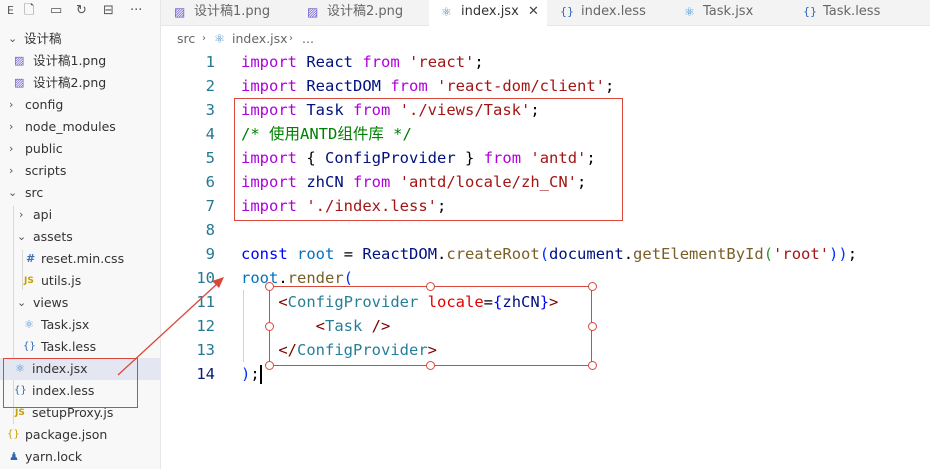 The image size is (930, 469). Describe the element at coordinates (205, 350) in the screenshot. I see `line-number: 13` at that location.